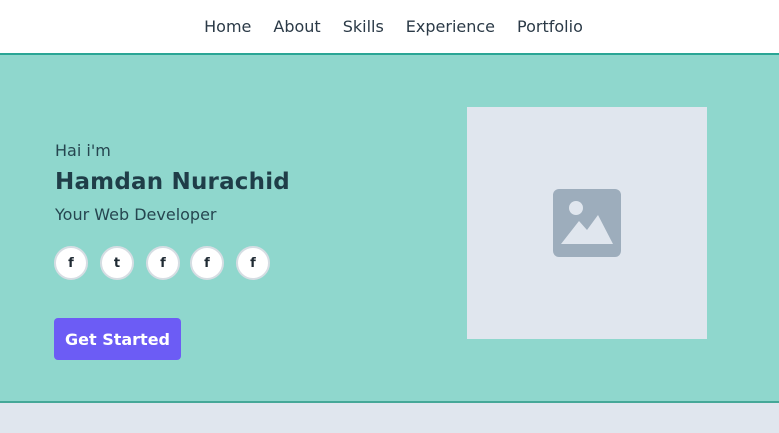 The width and height of the screenshot is (779, 433). What do you see at coordinates (136, 214) in the screenshot?
I see `hero-role: Your Web Developer` at bounding box center [136, 214].